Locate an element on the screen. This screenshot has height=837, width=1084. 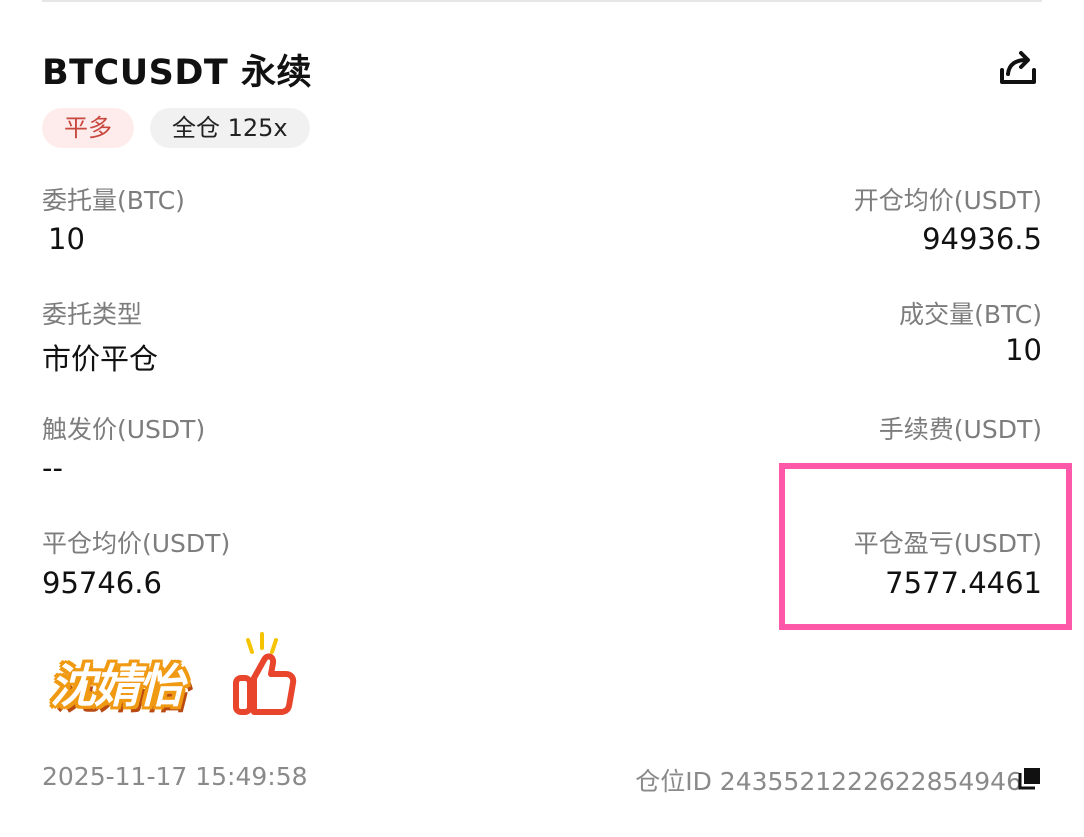
order-timestamp: 2025-11-17 15:49:58 is located at coordinates (175, 776).